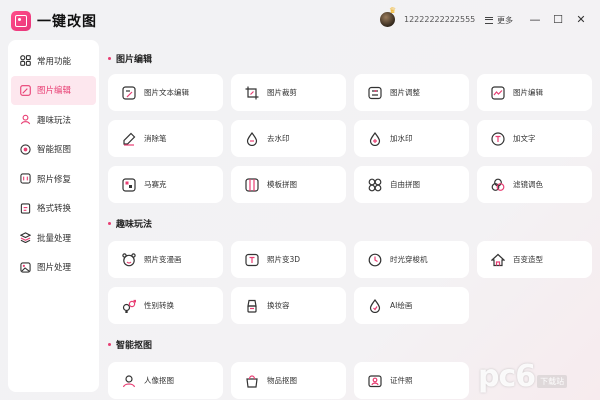  I want to click on card-portrait-cutout: 人像抠图, so click(165, 380).